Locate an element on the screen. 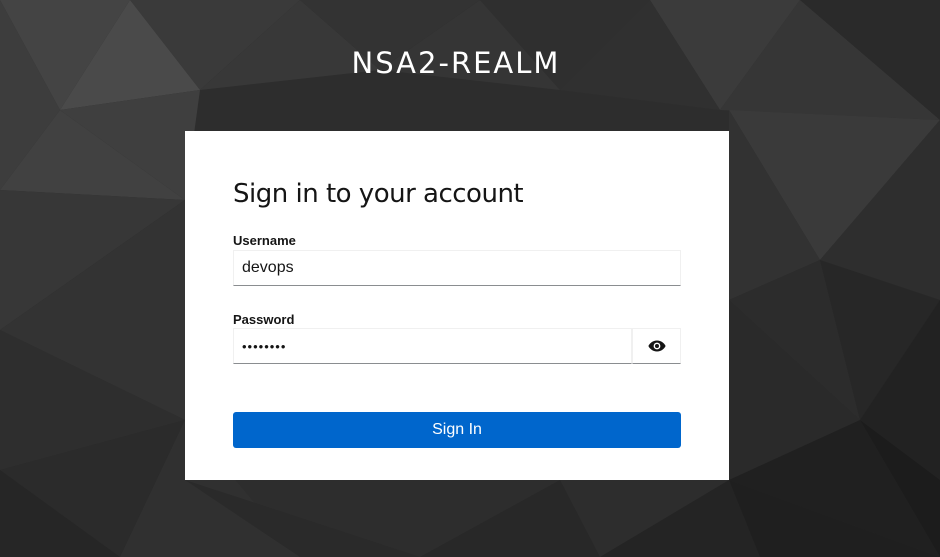  username-input is located at coordinates (457, 268).